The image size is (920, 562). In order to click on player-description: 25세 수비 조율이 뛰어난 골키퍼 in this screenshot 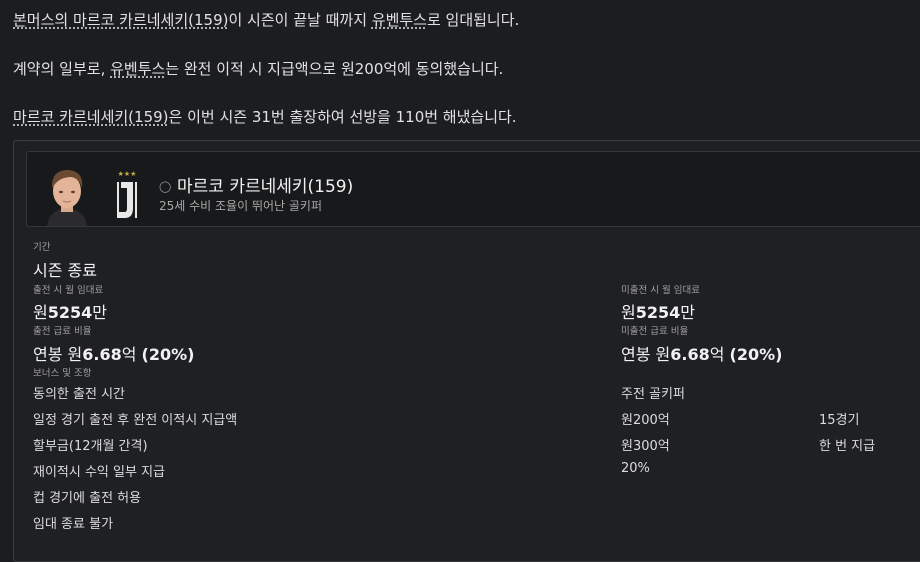, I will do `click(241, 206)`.